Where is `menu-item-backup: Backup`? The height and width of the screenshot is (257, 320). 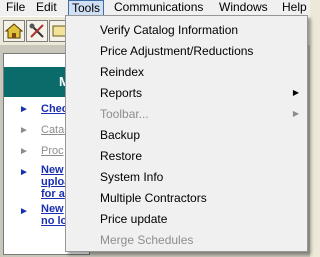 menu-item-backup: Backup is located at coordinates (120, 135).